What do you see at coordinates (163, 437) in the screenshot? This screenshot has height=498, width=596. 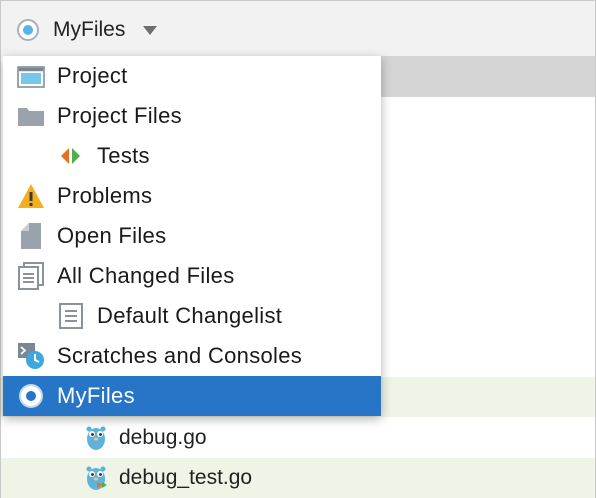 I see `file-name: debug.go` at bounding box center [163, 437].